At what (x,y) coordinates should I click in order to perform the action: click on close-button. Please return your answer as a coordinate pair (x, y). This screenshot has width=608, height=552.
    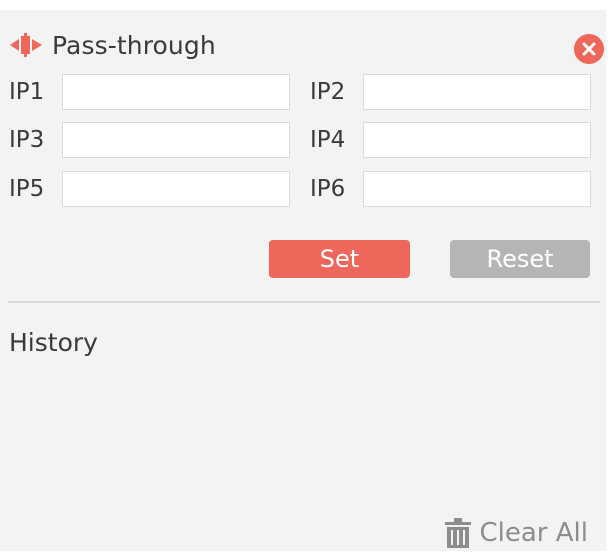
    Looking at the image, I should click on (589, 49).